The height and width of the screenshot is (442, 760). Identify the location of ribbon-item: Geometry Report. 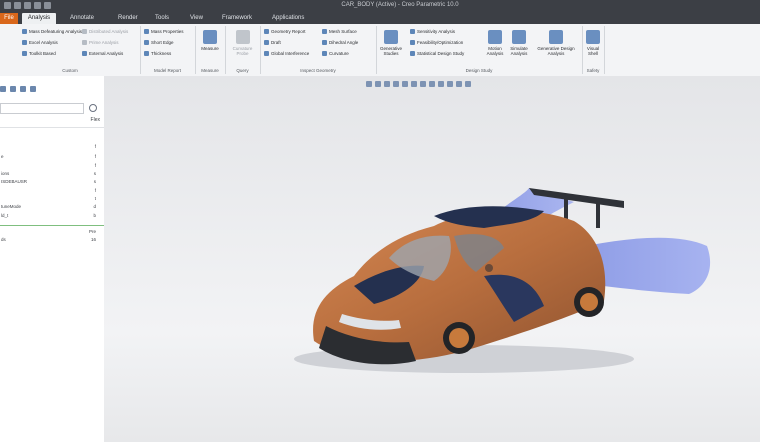
(285, 31).